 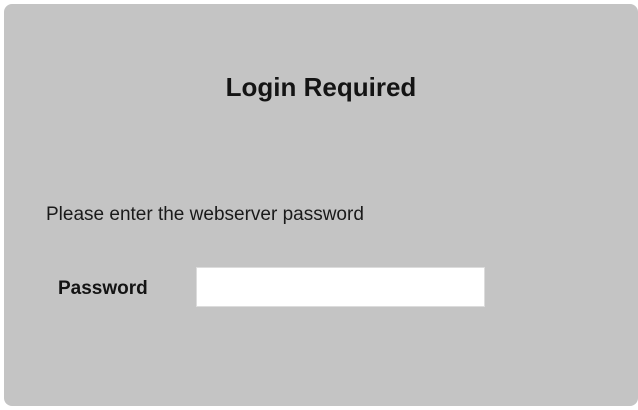 I want to click on password-label: Password, so click(x=103, y=288).